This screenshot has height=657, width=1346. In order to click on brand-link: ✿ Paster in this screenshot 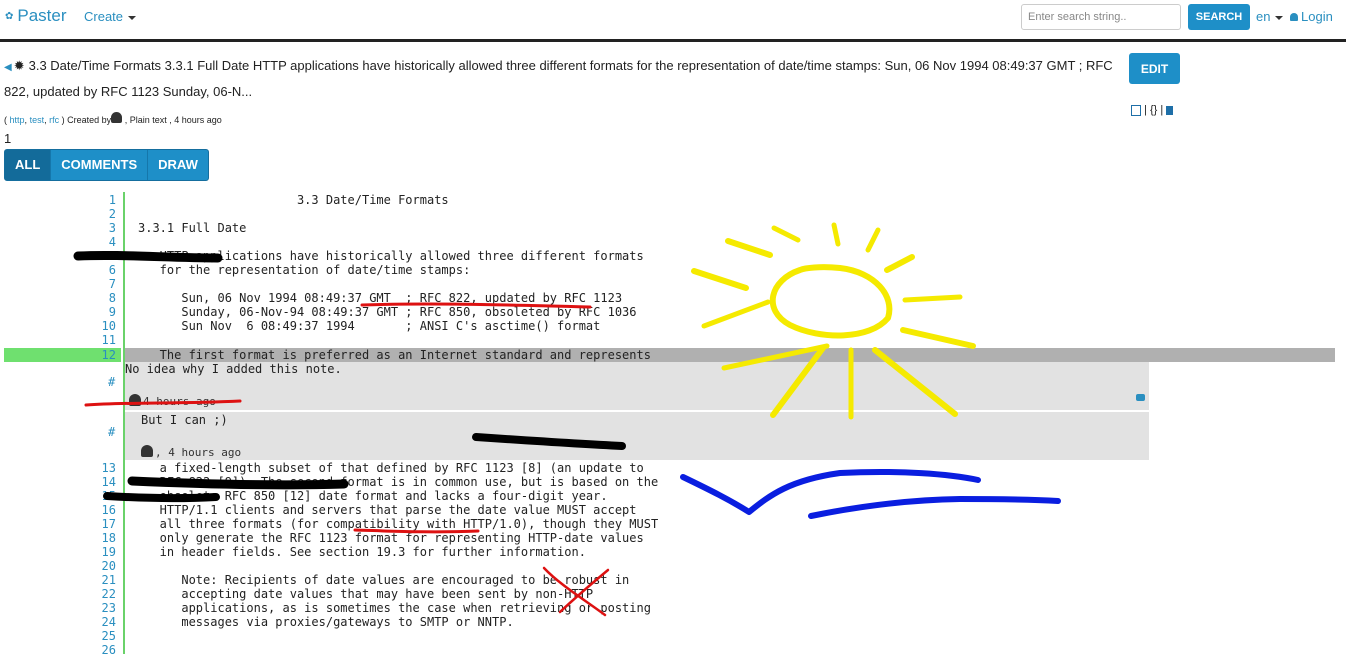, I will do `click(36, 16)`.